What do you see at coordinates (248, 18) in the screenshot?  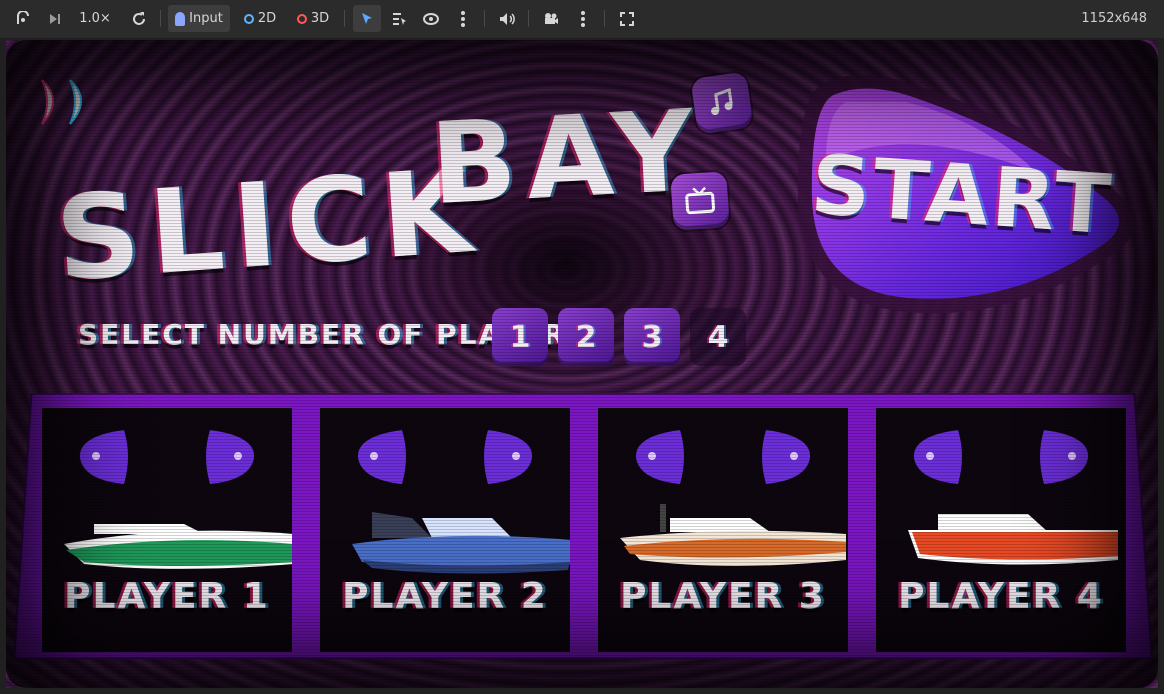 I see `circle-2d-icon` at bounding box center [248, 18].